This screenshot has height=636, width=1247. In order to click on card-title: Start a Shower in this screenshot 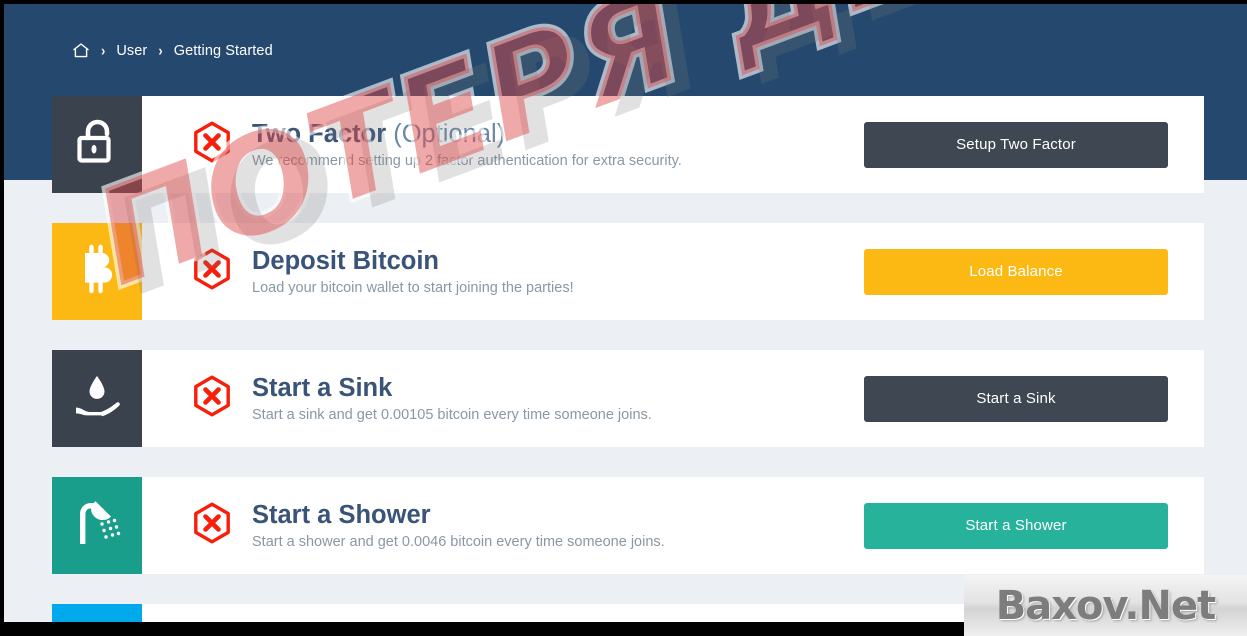, I will do `click(458, 515)`.